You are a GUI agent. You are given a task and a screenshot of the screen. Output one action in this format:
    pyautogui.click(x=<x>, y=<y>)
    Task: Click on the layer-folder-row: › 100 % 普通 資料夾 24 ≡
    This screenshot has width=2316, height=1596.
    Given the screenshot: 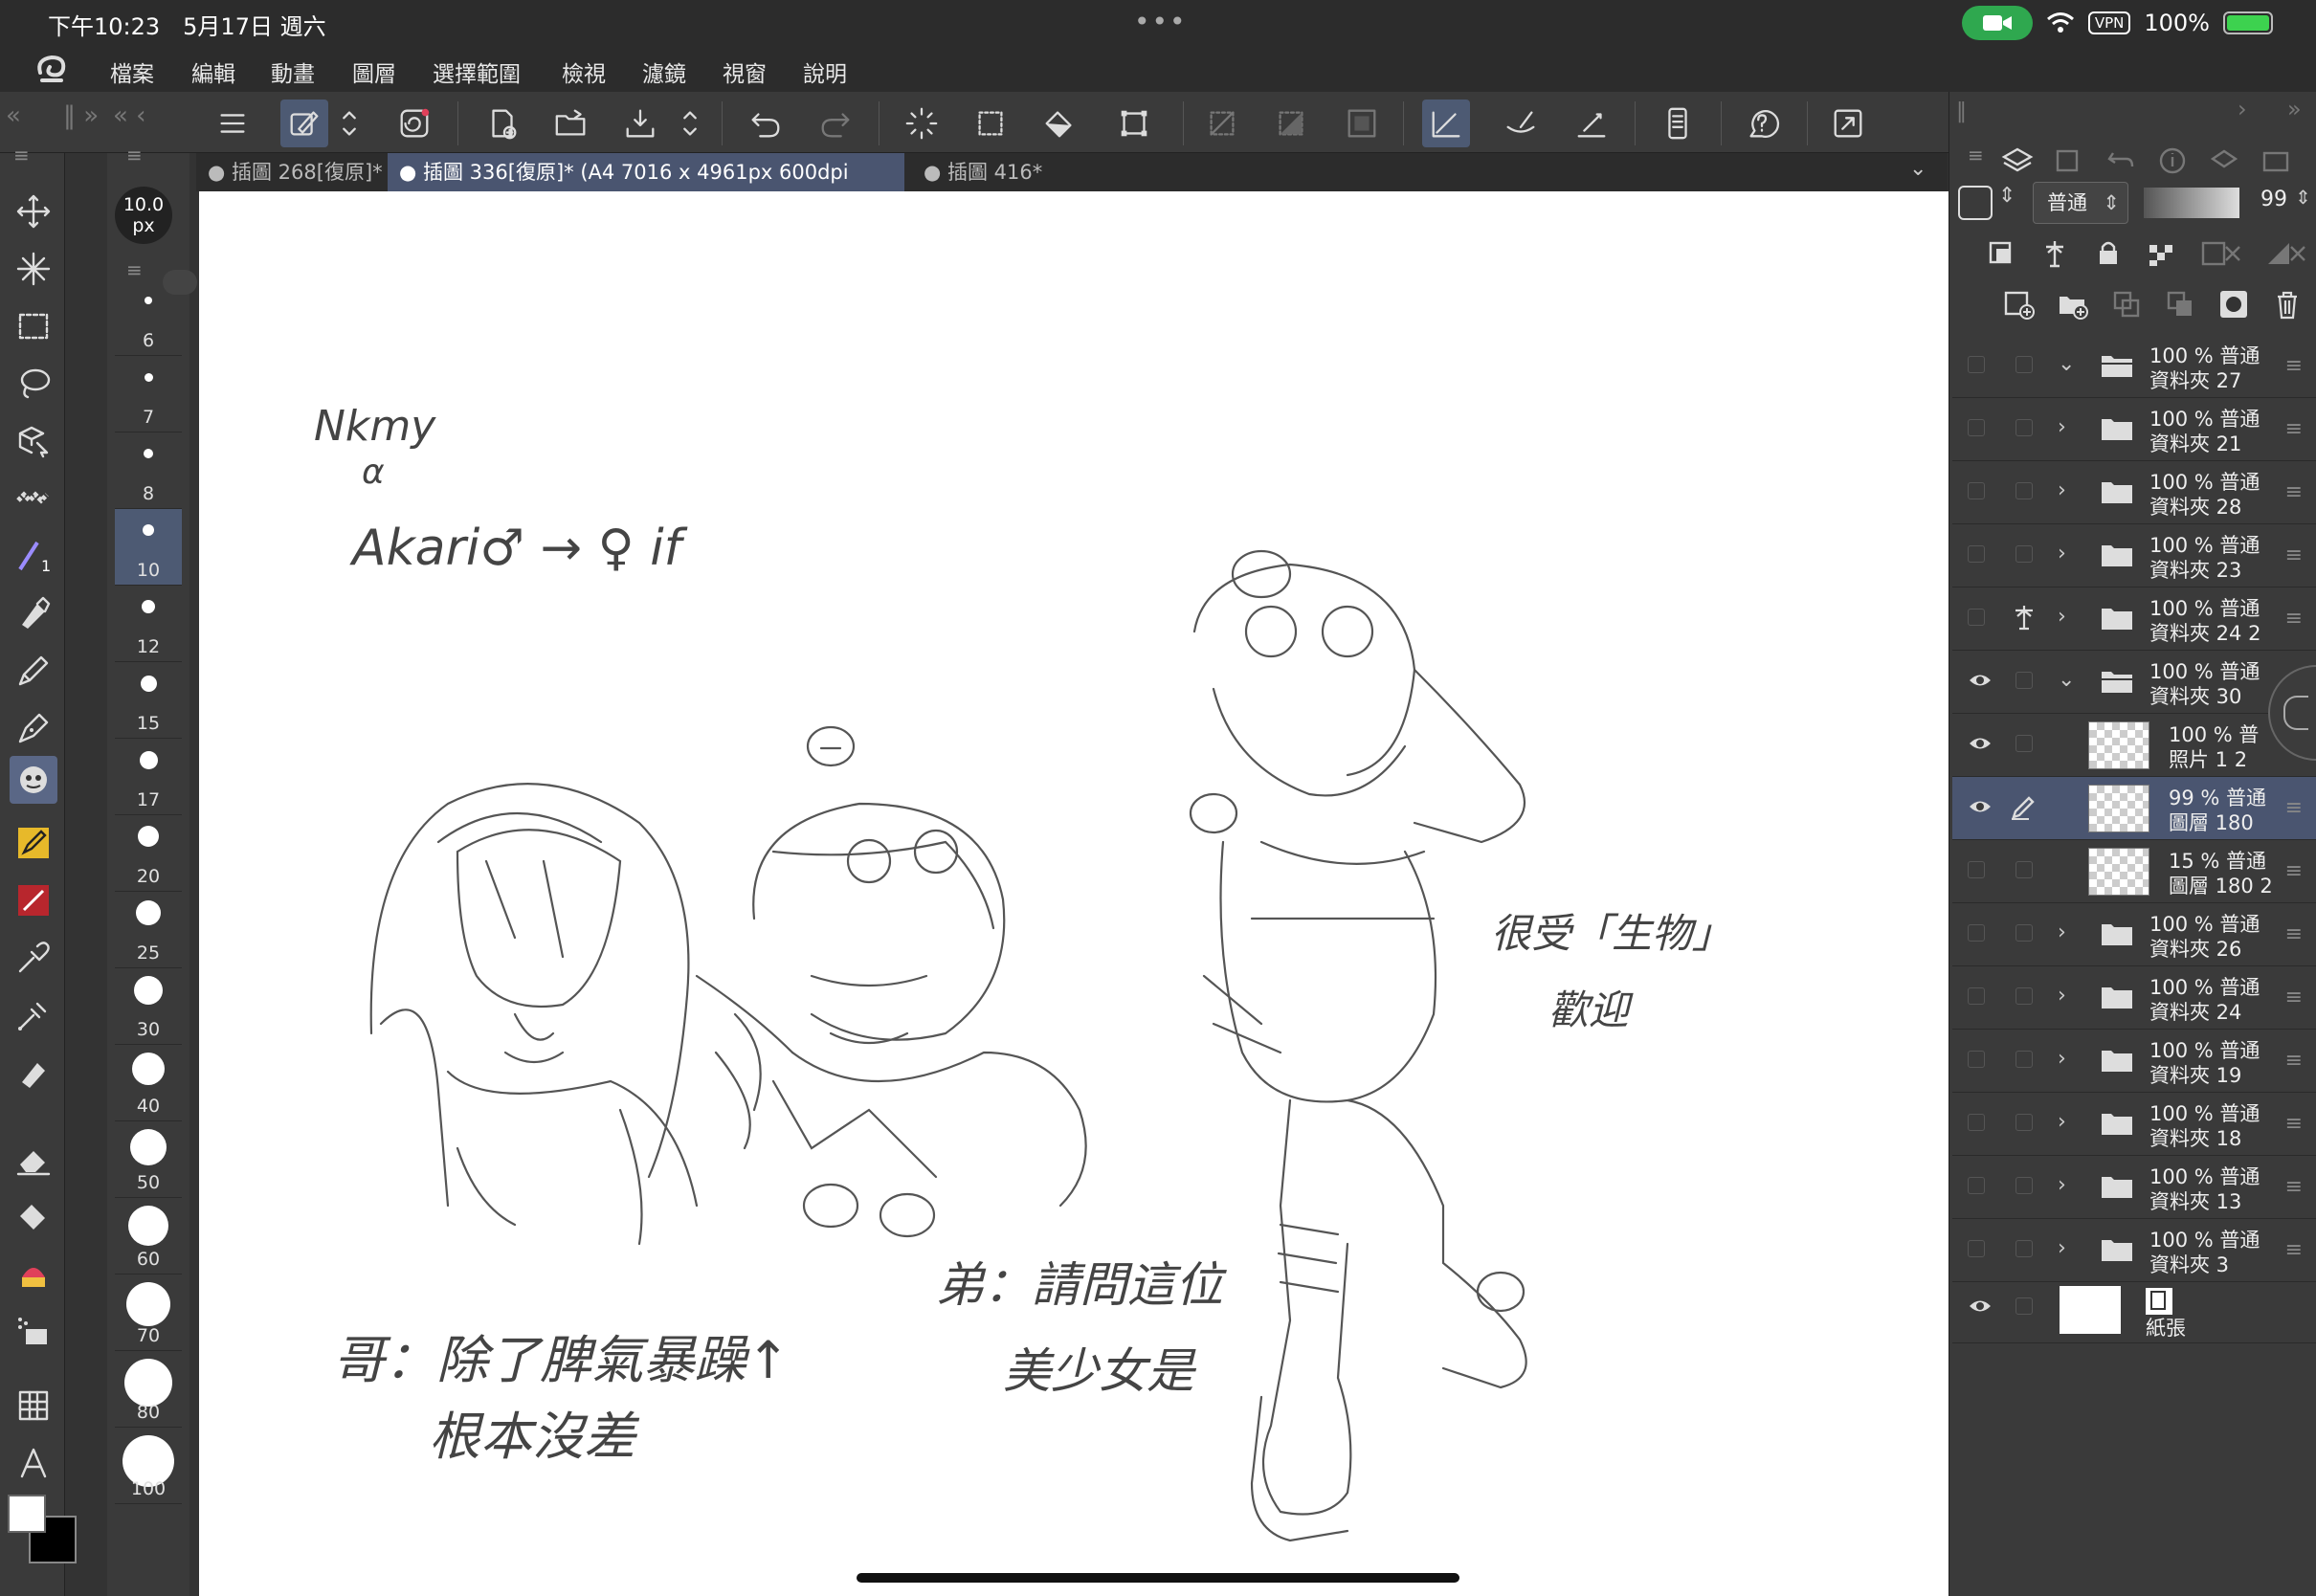 What is the action you would take?
    pyautogui.click(x=2134, y=998)
    